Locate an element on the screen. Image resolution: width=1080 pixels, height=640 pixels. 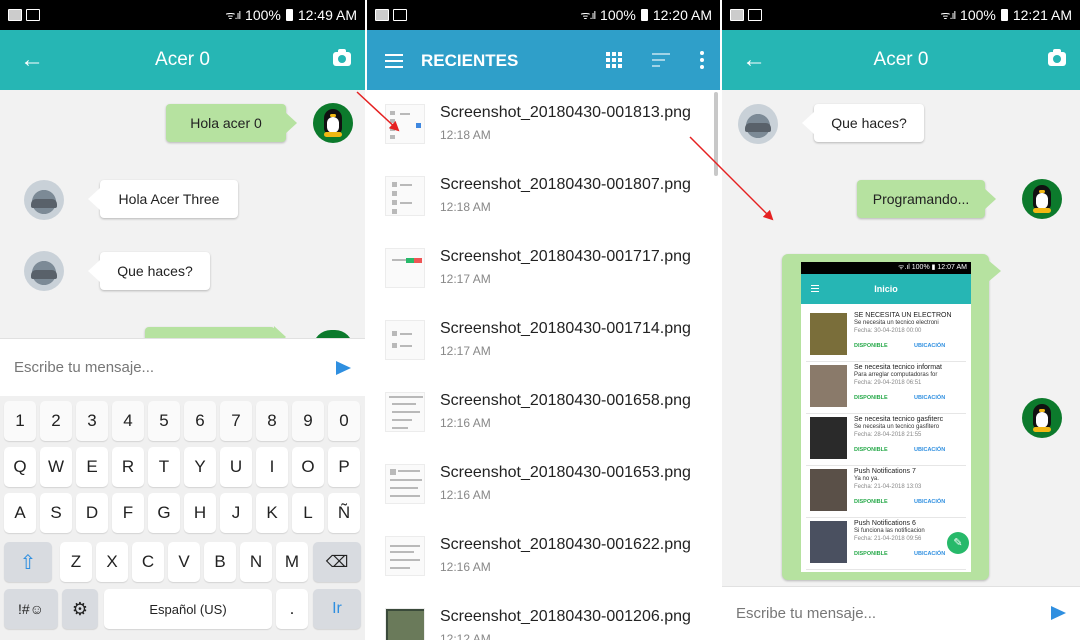
key-j: J is located at coordinates (236, 513).